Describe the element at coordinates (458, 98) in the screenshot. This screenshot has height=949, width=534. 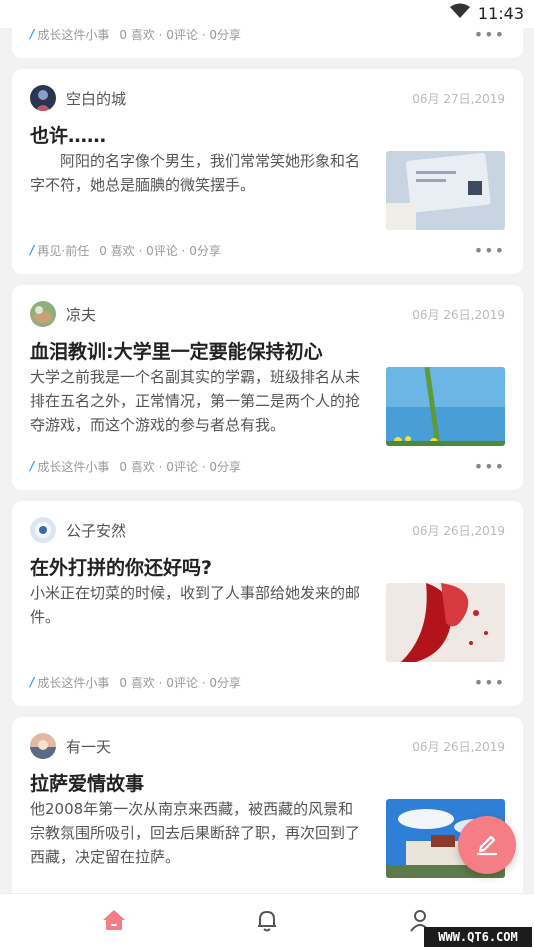
I see `post-date: 06月 27日,2019` at that location.